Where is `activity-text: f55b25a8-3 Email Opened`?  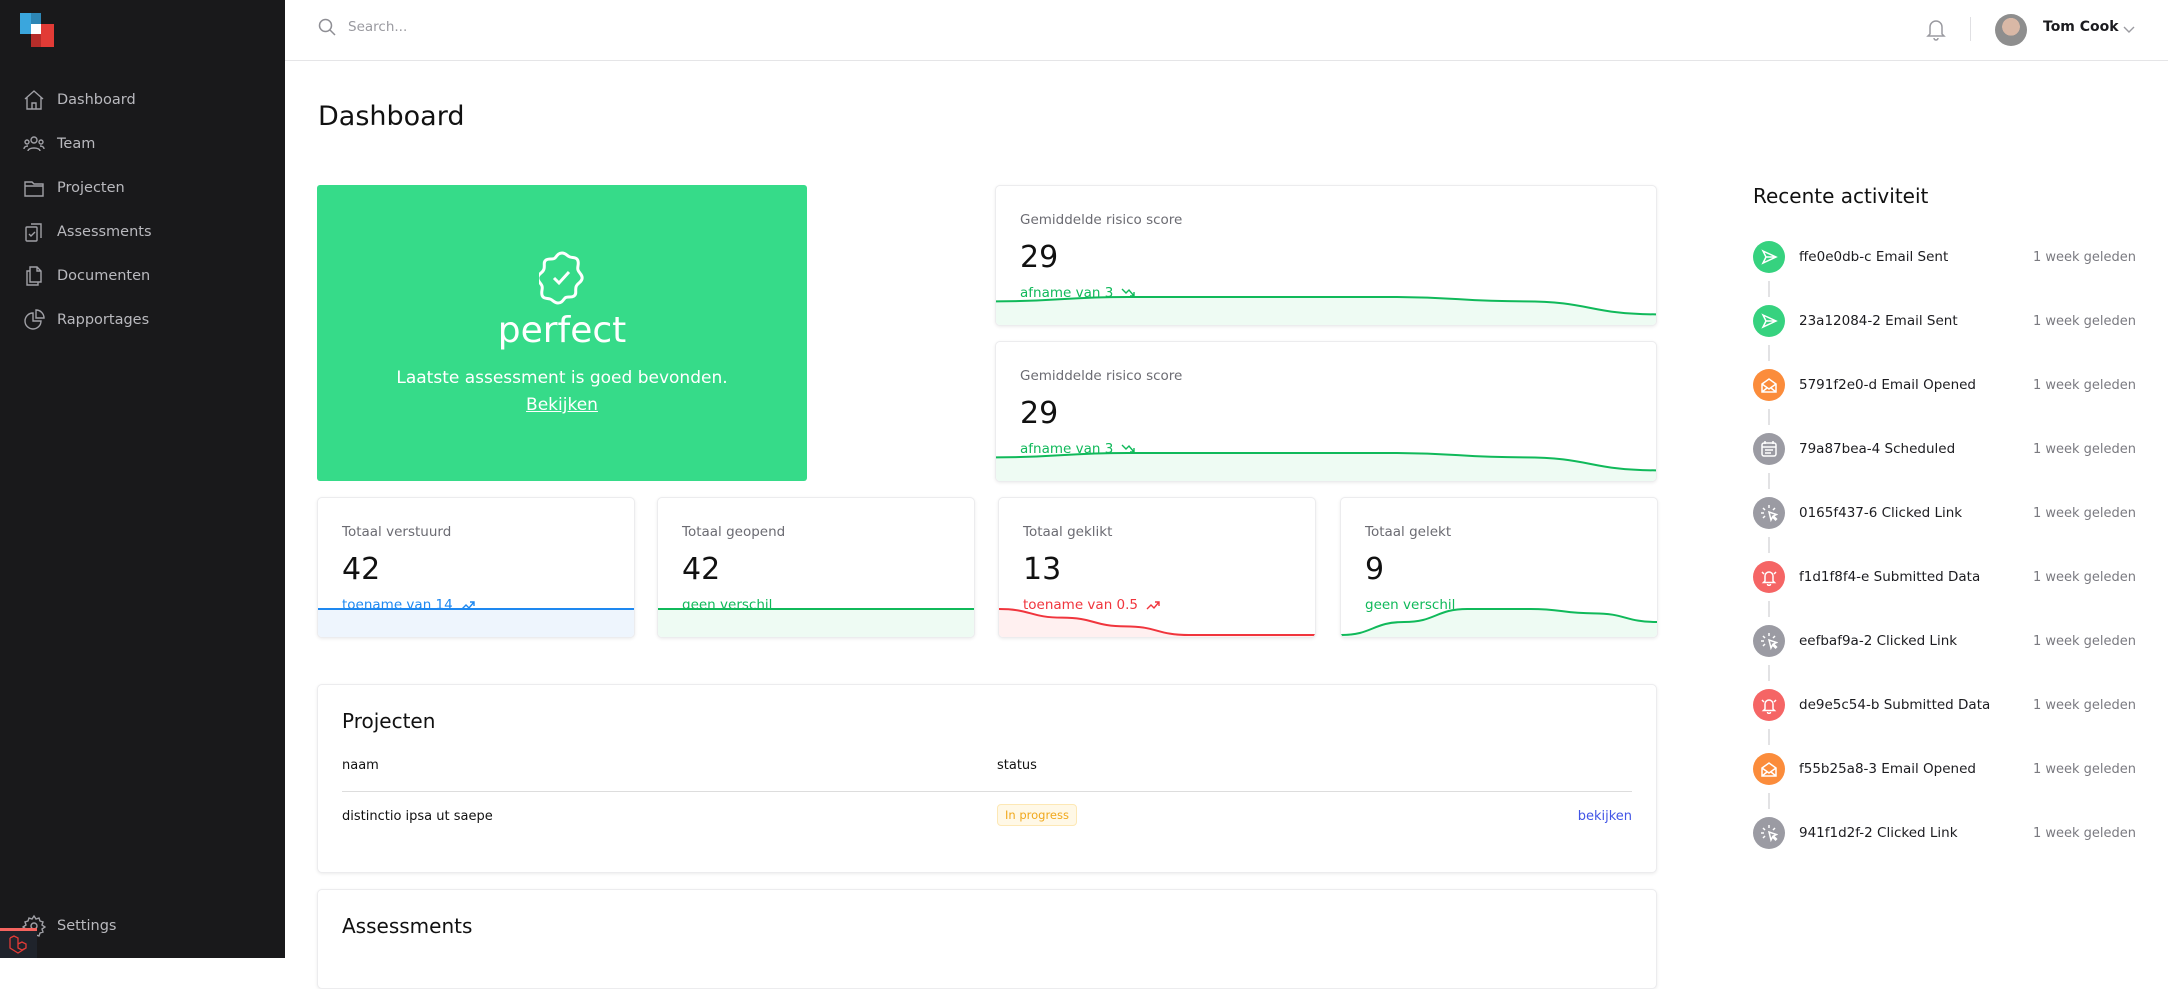 activity-text: f55b25a8-3 Email Opened is located at coordinates (1887, 769).